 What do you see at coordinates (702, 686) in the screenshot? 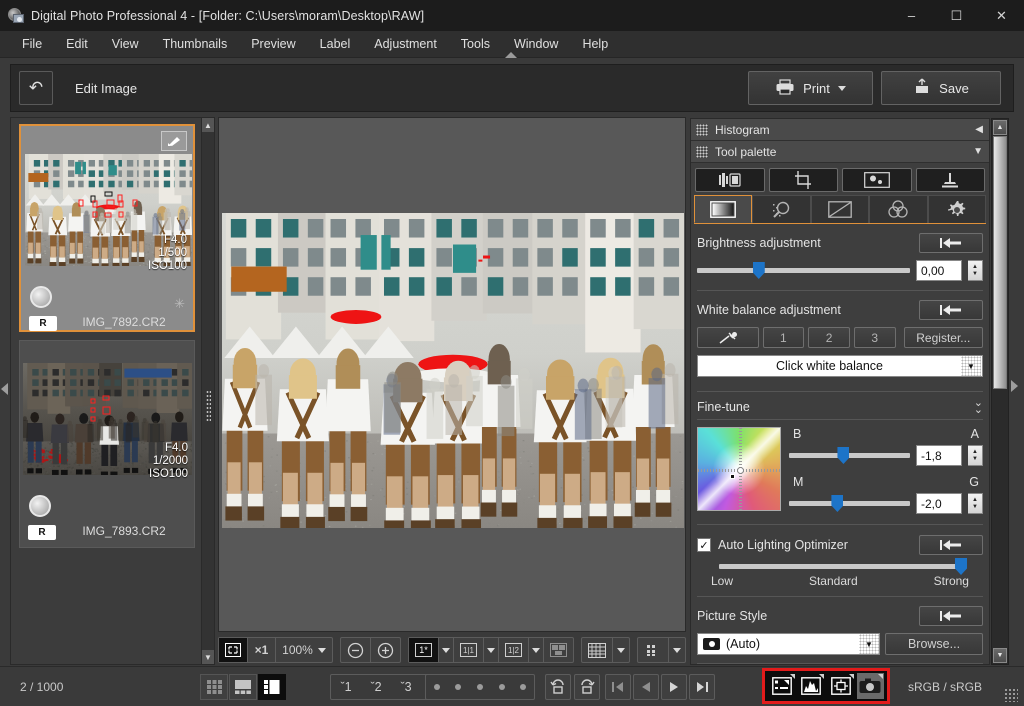
I see `last-image-button` at bounding box center [702, 686].